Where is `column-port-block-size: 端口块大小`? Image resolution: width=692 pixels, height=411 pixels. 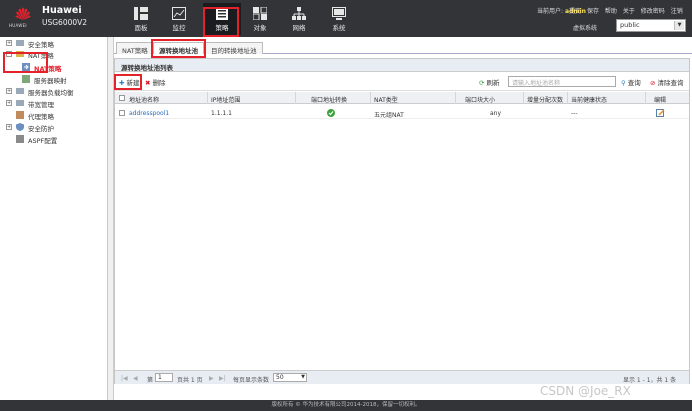 column-port-block-size: 端口块大小 is located at coordinates (480, 99).